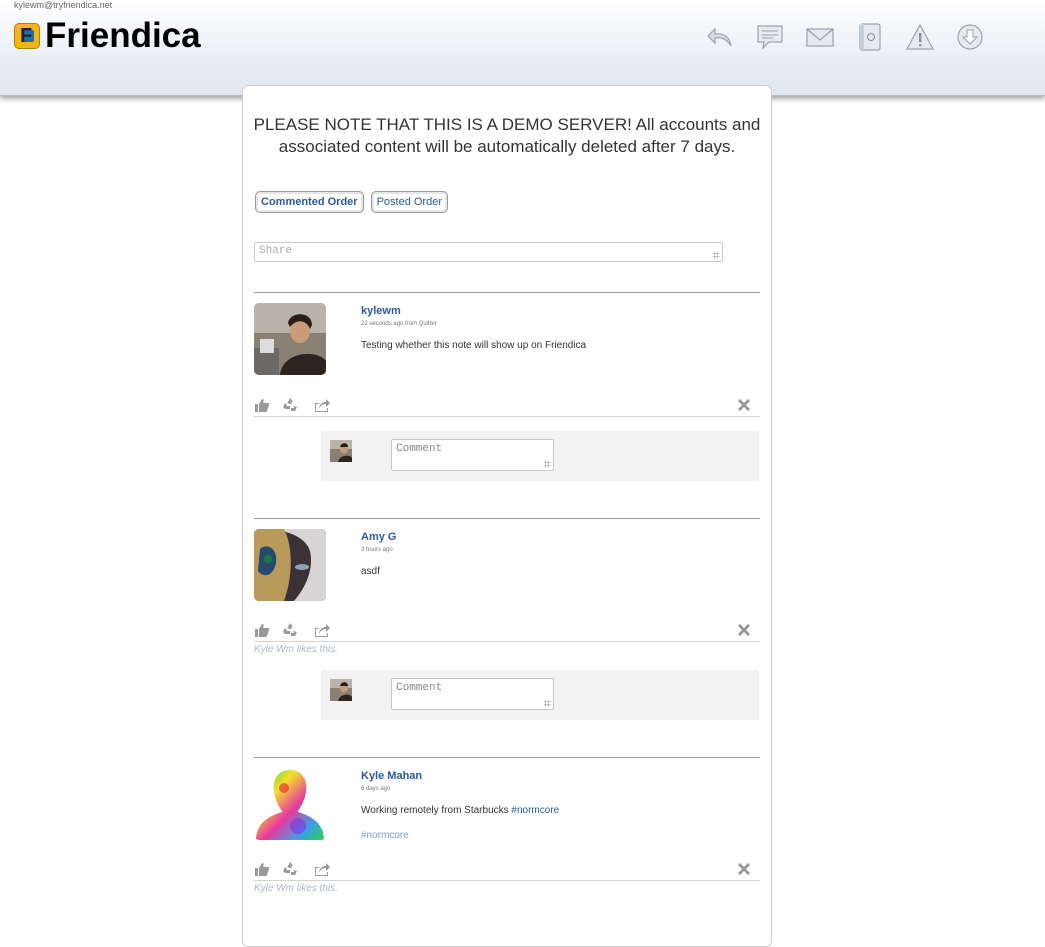  I want to click on post-timestamp: 6 days ago, so click(376, 789).